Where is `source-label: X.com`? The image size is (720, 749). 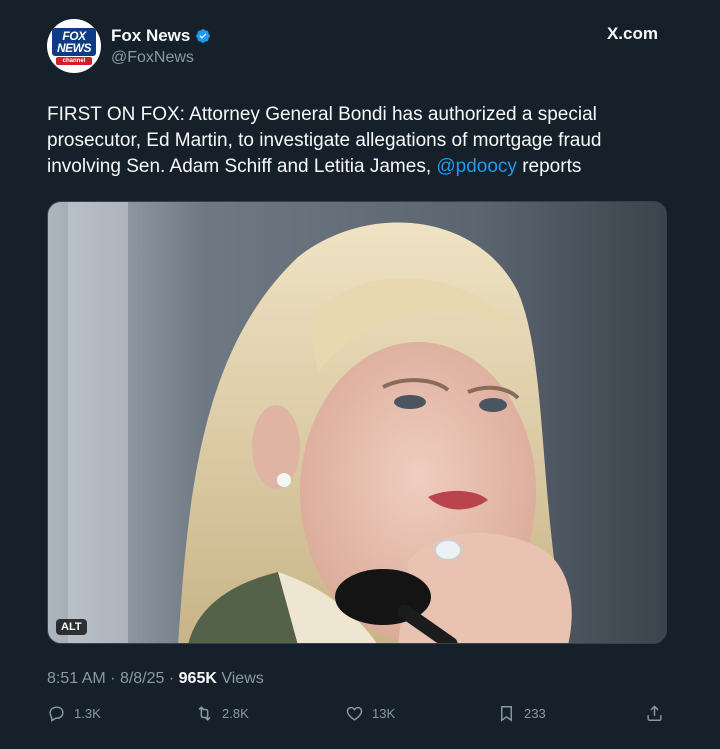
source-label: X.com is located at coordinates (632, 34).